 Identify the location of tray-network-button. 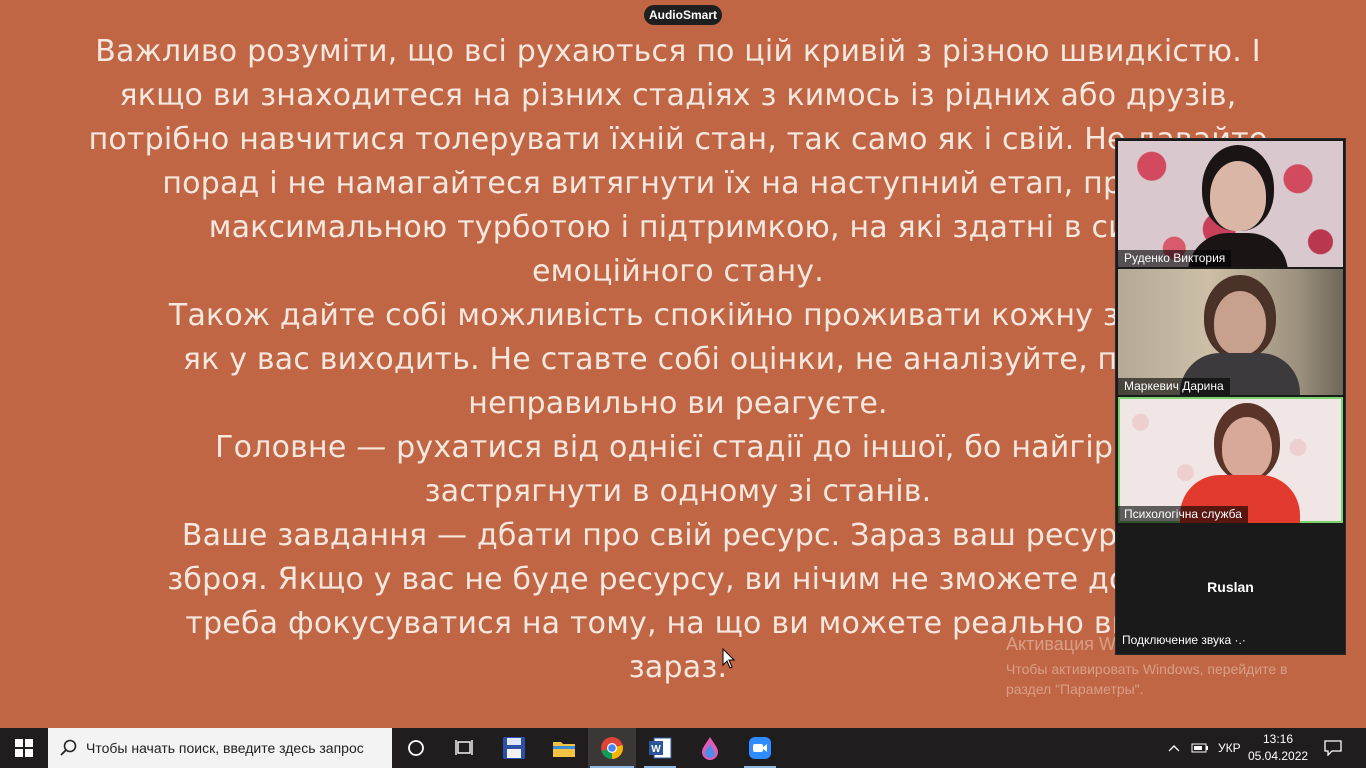
(1200, 748).